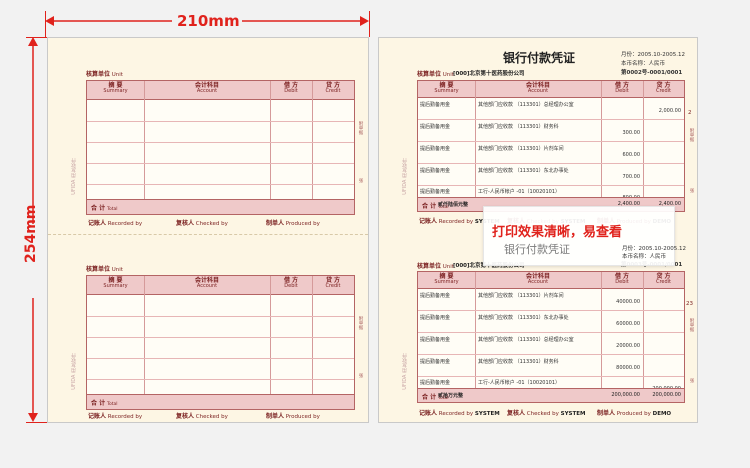  Describe the element at coordinates (654, 249) in the screenshot. I see `callout-period: 月份：2005.10-2005.12` at that location.